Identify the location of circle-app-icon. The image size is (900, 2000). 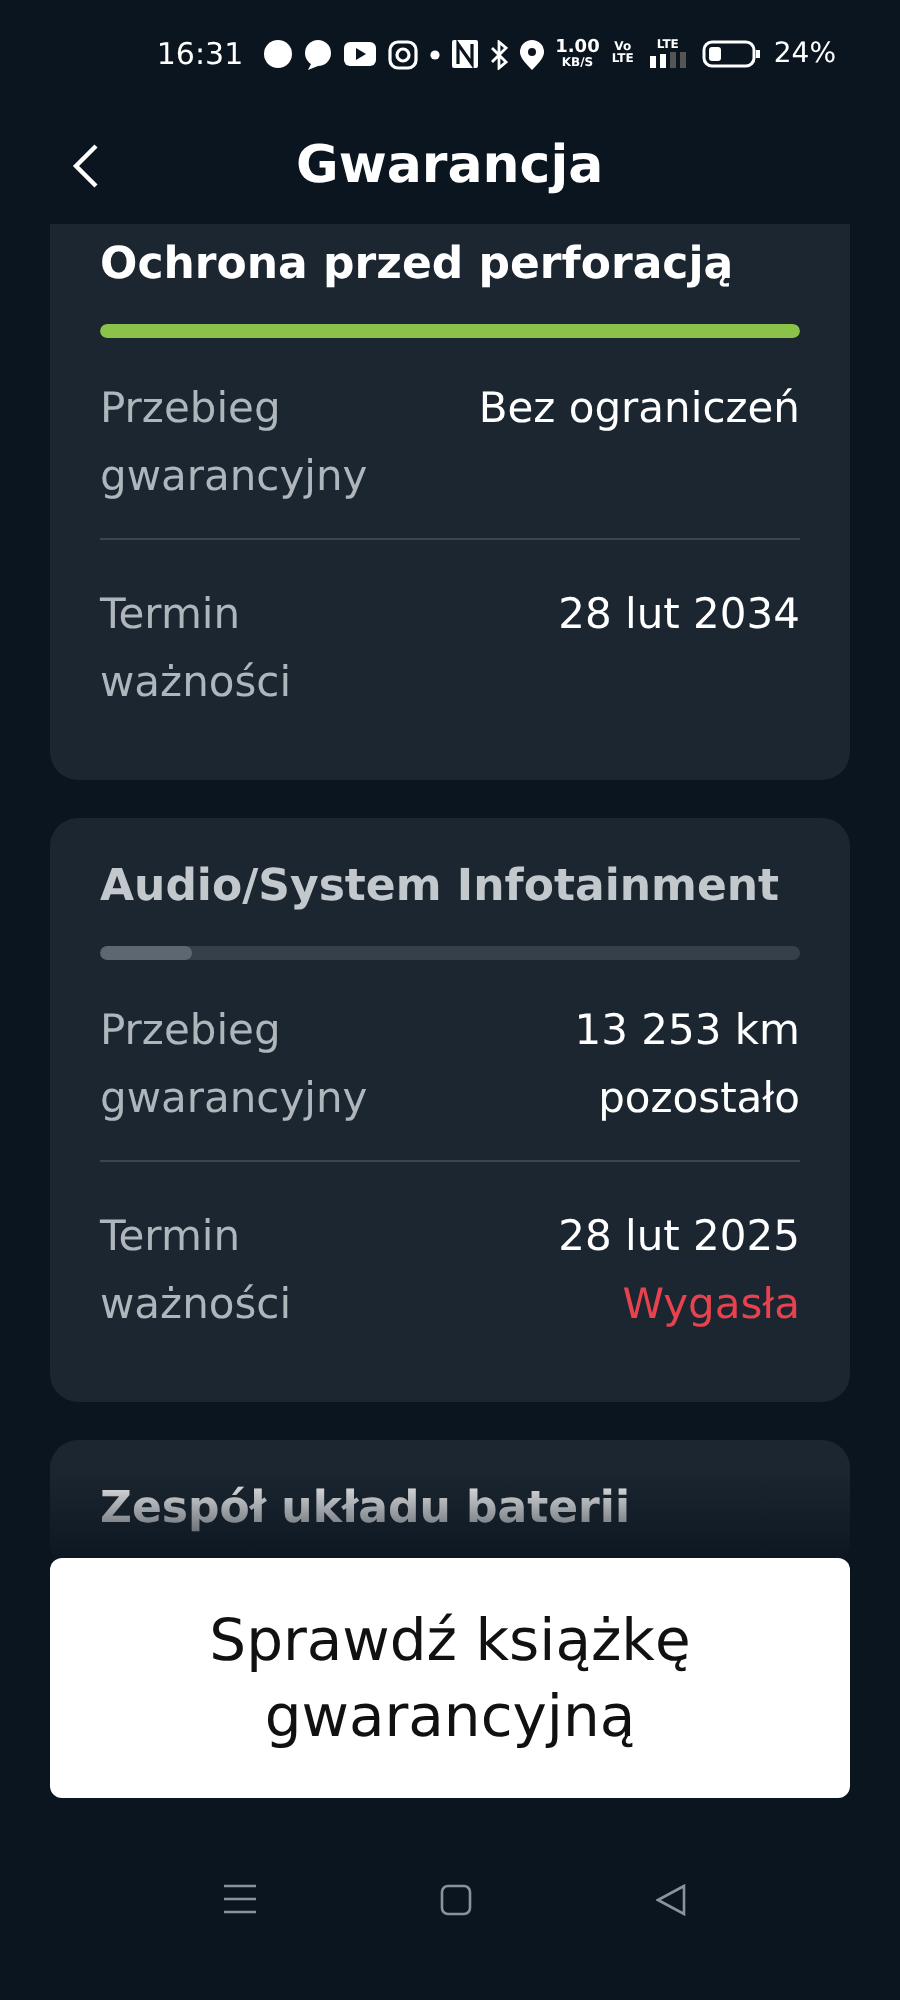
(277, 54).